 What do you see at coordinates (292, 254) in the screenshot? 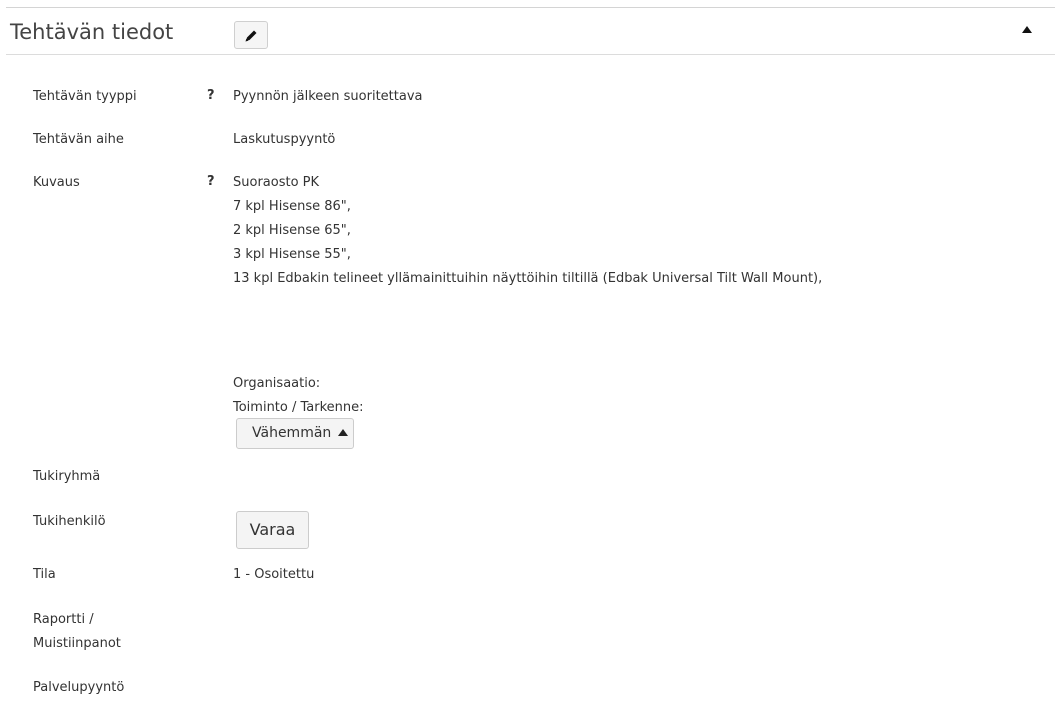
I see `description-line: 3 kpl Hisense 55",` at bounding box center [292, 254].